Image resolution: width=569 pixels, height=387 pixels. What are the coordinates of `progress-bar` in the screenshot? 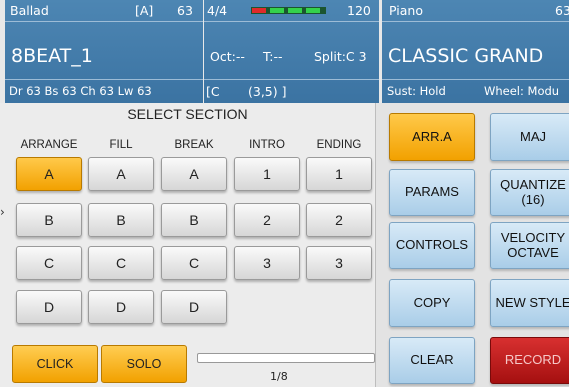 It's located at (286, 358).